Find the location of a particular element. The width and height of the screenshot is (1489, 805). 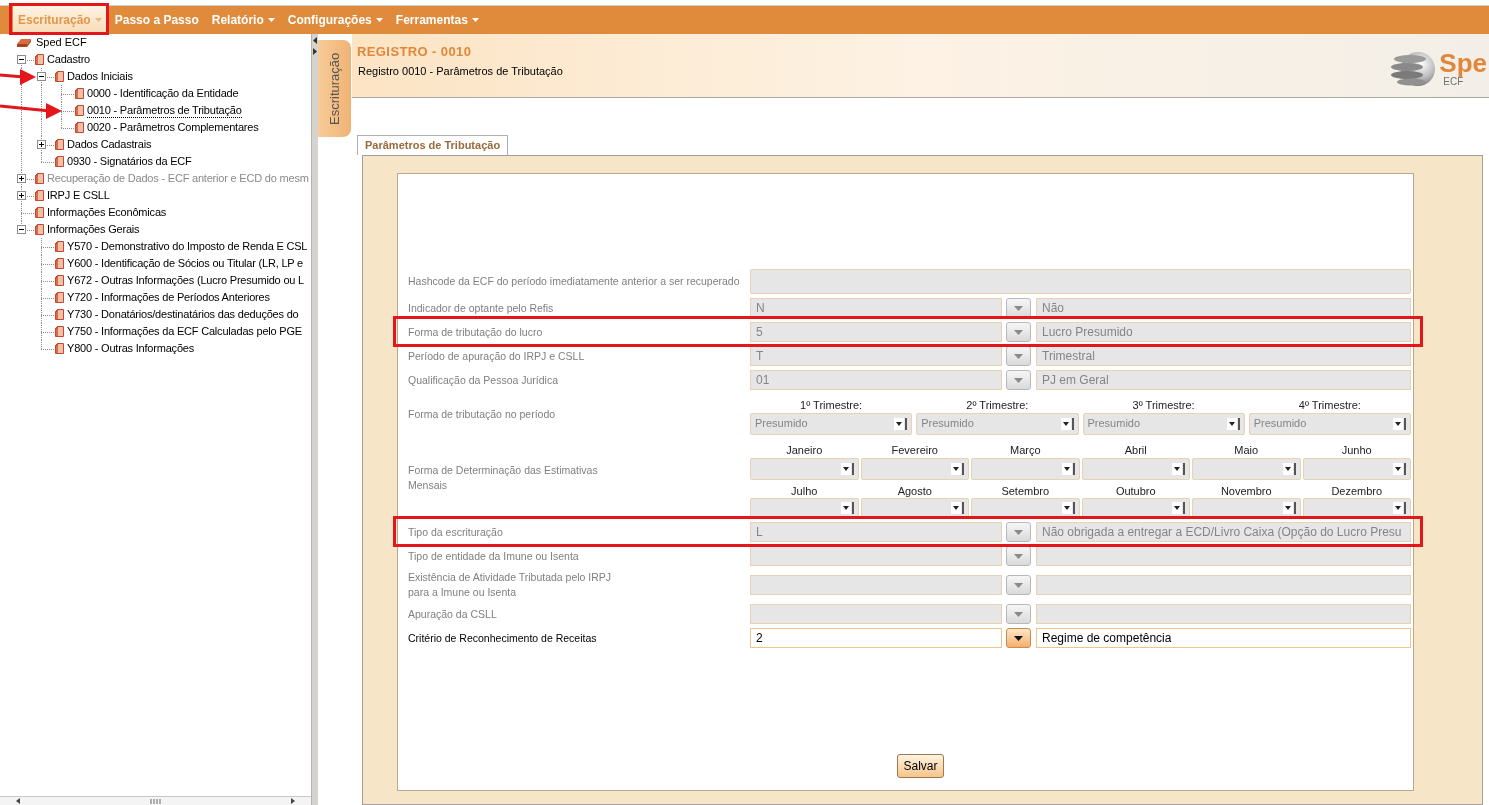

tree-item: IRPJ E CSLL is located at coordinates (78, 195).